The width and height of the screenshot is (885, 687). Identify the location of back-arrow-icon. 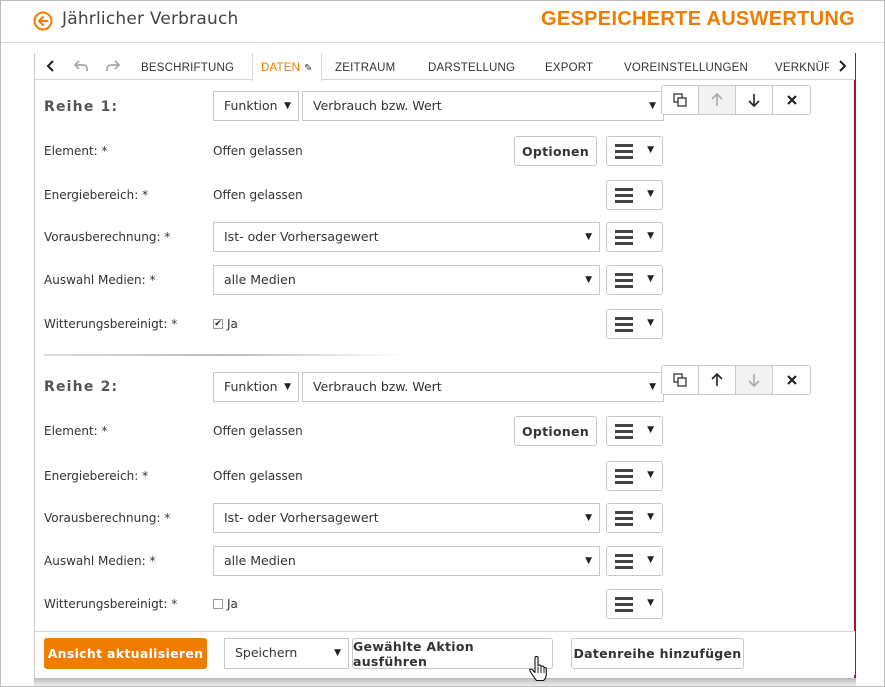
(43, 21).